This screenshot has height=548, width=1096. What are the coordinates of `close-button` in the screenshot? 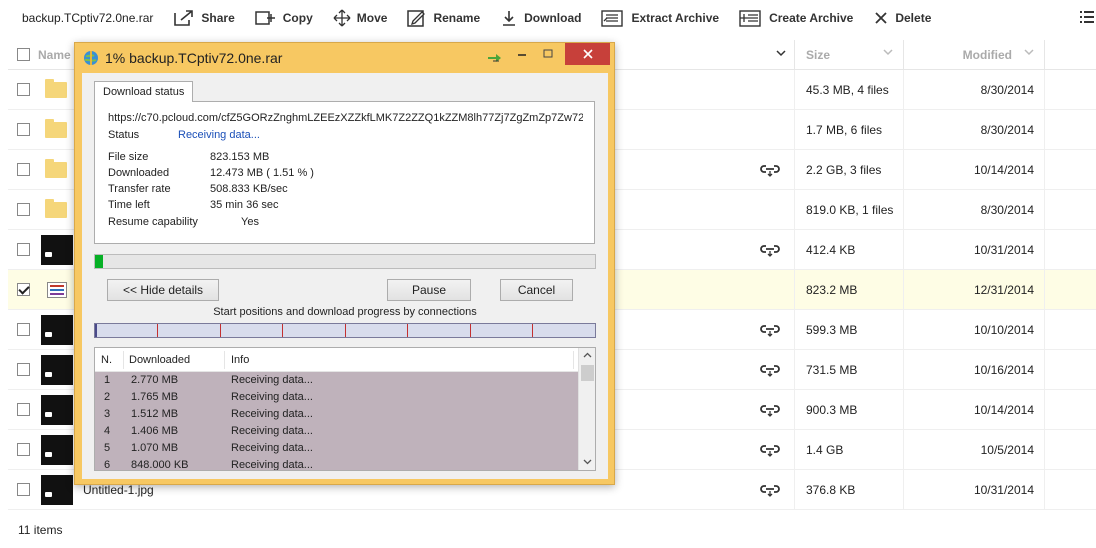 It's located at (587, 54).